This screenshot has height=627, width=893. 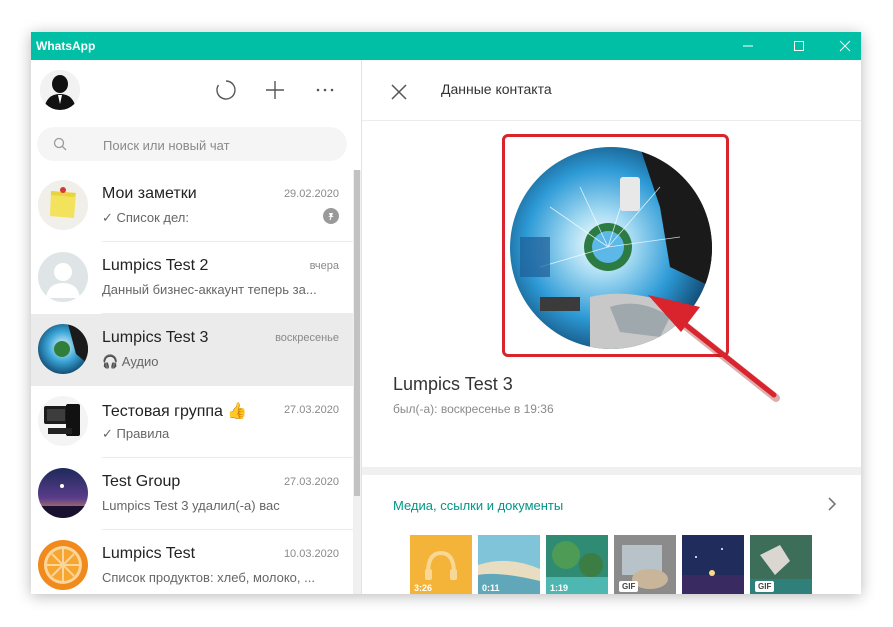 I want to click on chat-time: вчера, so click(x=324, y=266).